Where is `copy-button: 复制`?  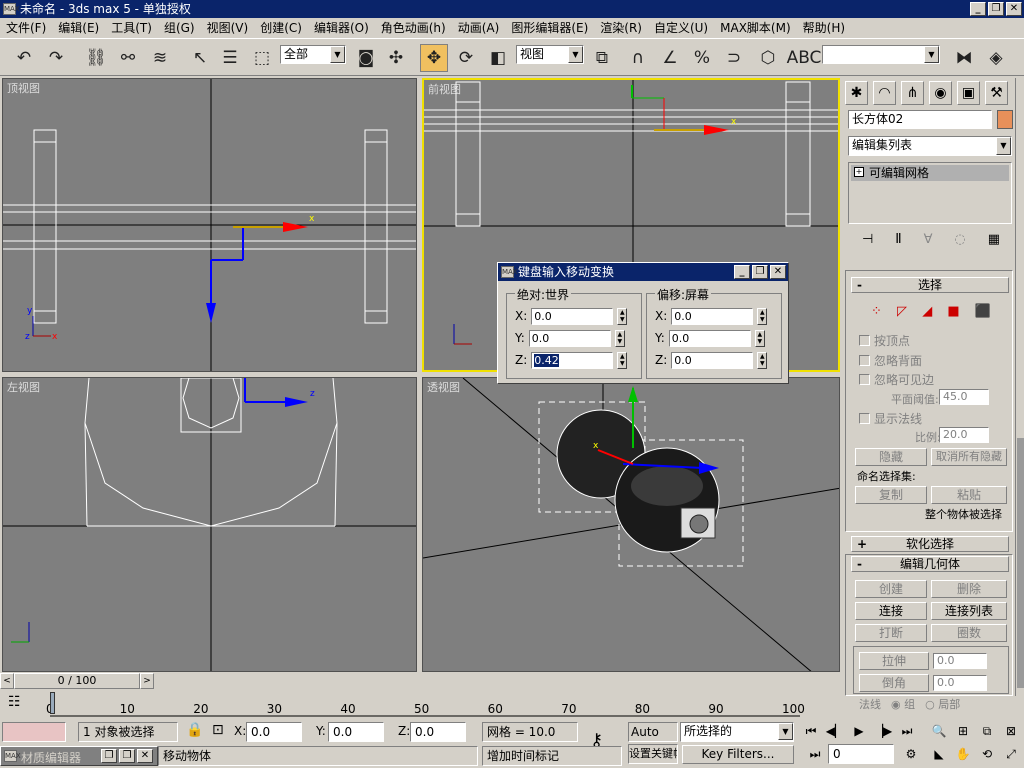
copy-button: 复制 is located at coordinates (891, 495).